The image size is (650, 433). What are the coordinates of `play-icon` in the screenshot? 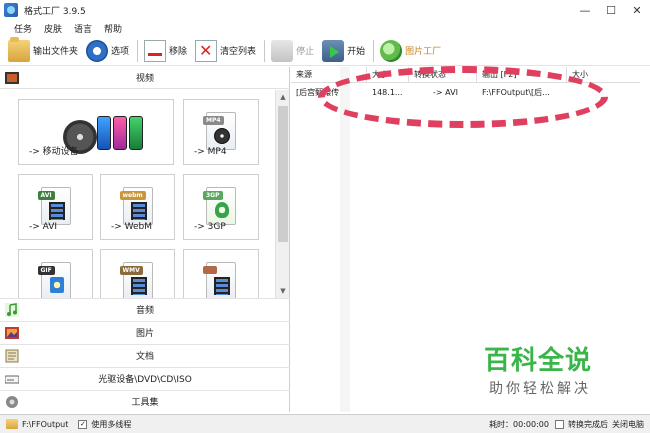 It's located at (333, 50).